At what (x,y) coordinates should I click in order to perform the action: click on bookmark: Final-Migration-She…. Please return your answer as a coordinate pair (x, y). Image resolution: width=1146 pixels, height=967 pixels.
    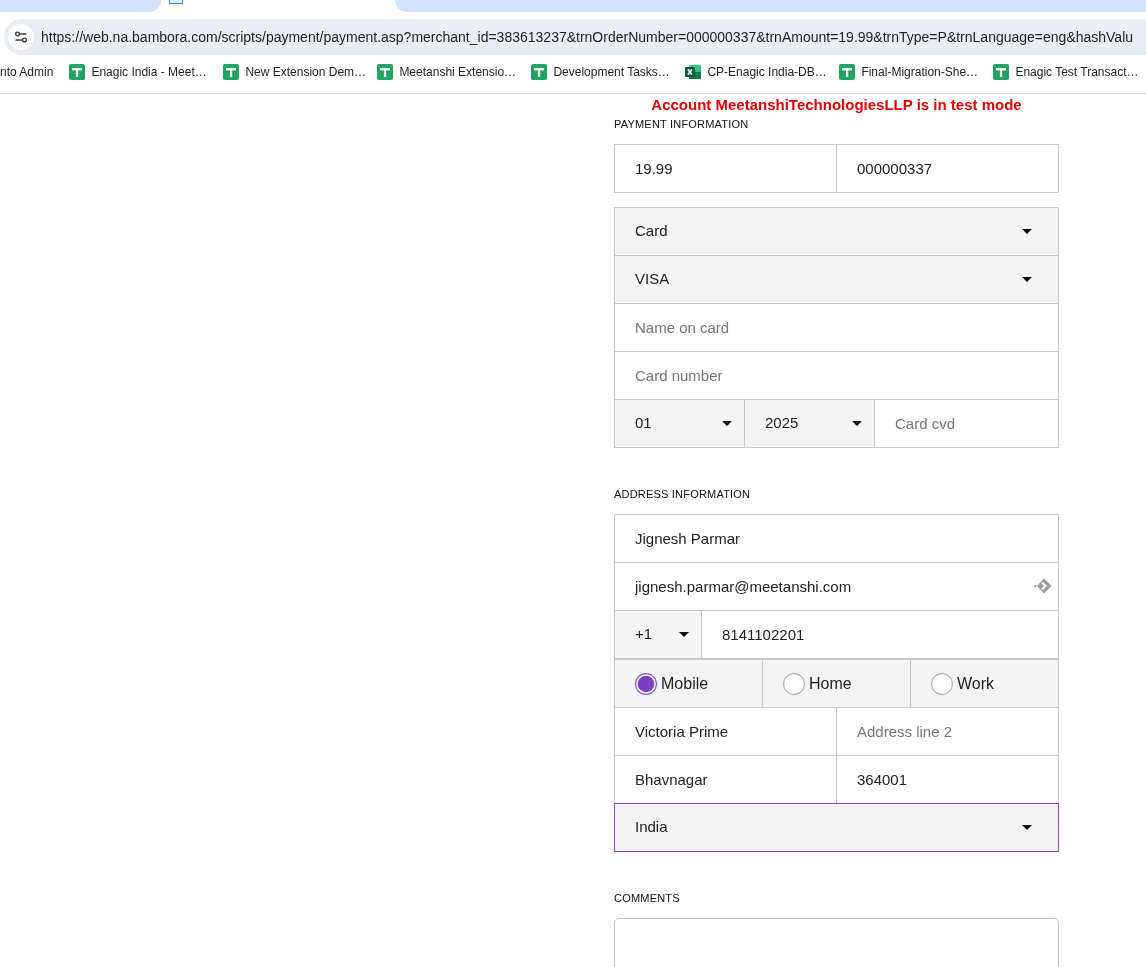
    Looking at the image, I should click on (916, 72).